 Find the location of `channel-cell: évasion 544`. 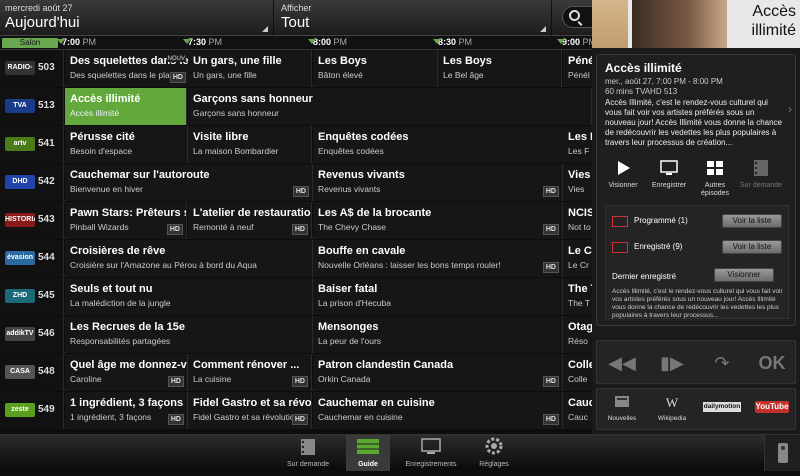

channel-cell: évasion 544 is located at coordinates (32, 258).